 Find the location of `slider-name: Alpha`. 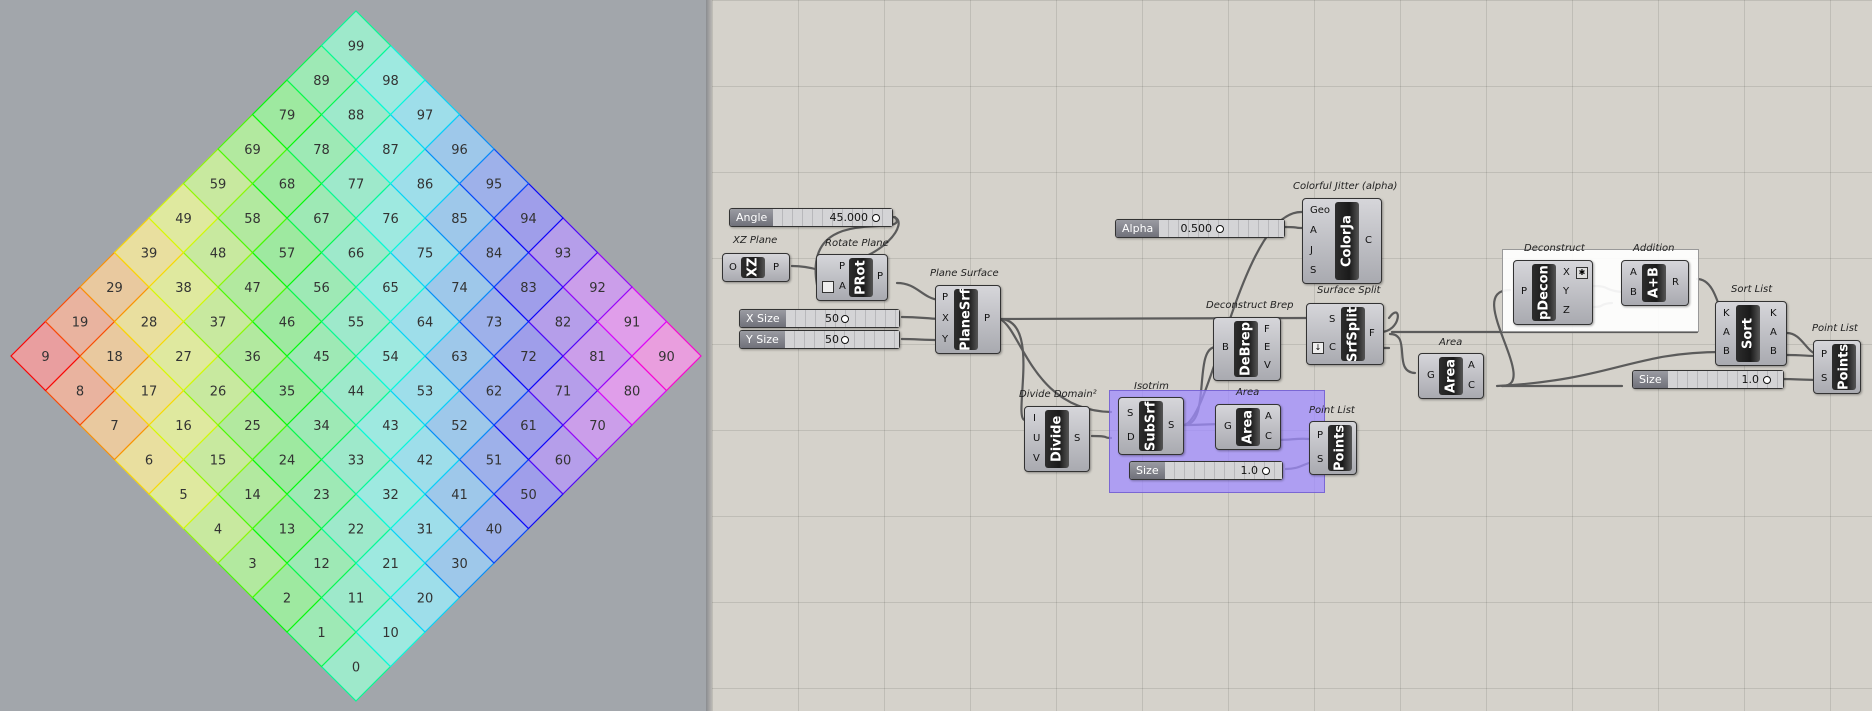

slider-name: Alpha is located at coordinates (1138, 228).